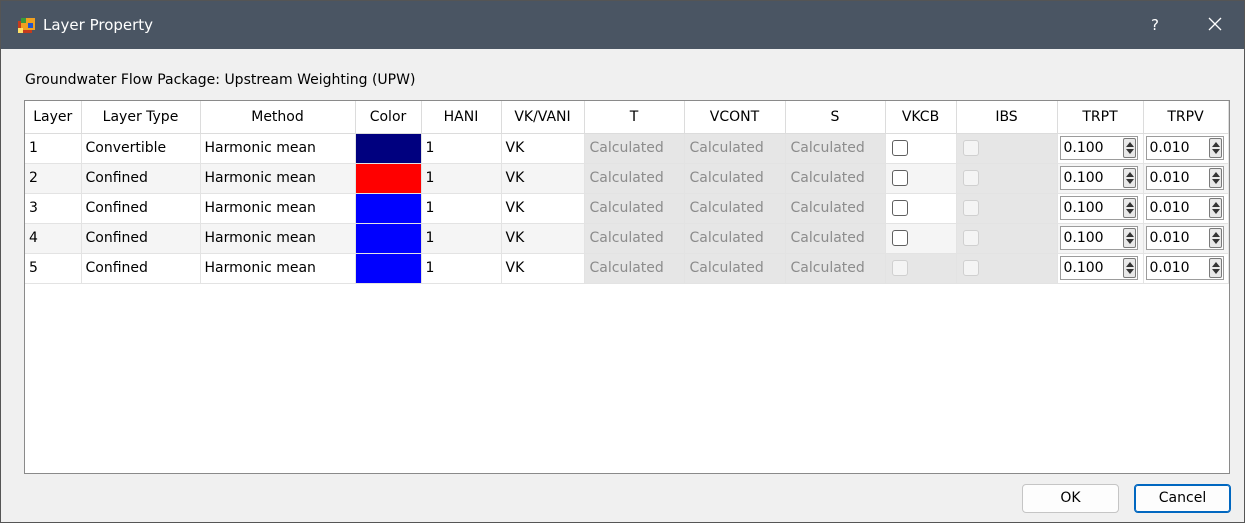 The image size is (1245, 523). I want to click on cell-layer: 5, so click(53, 268).